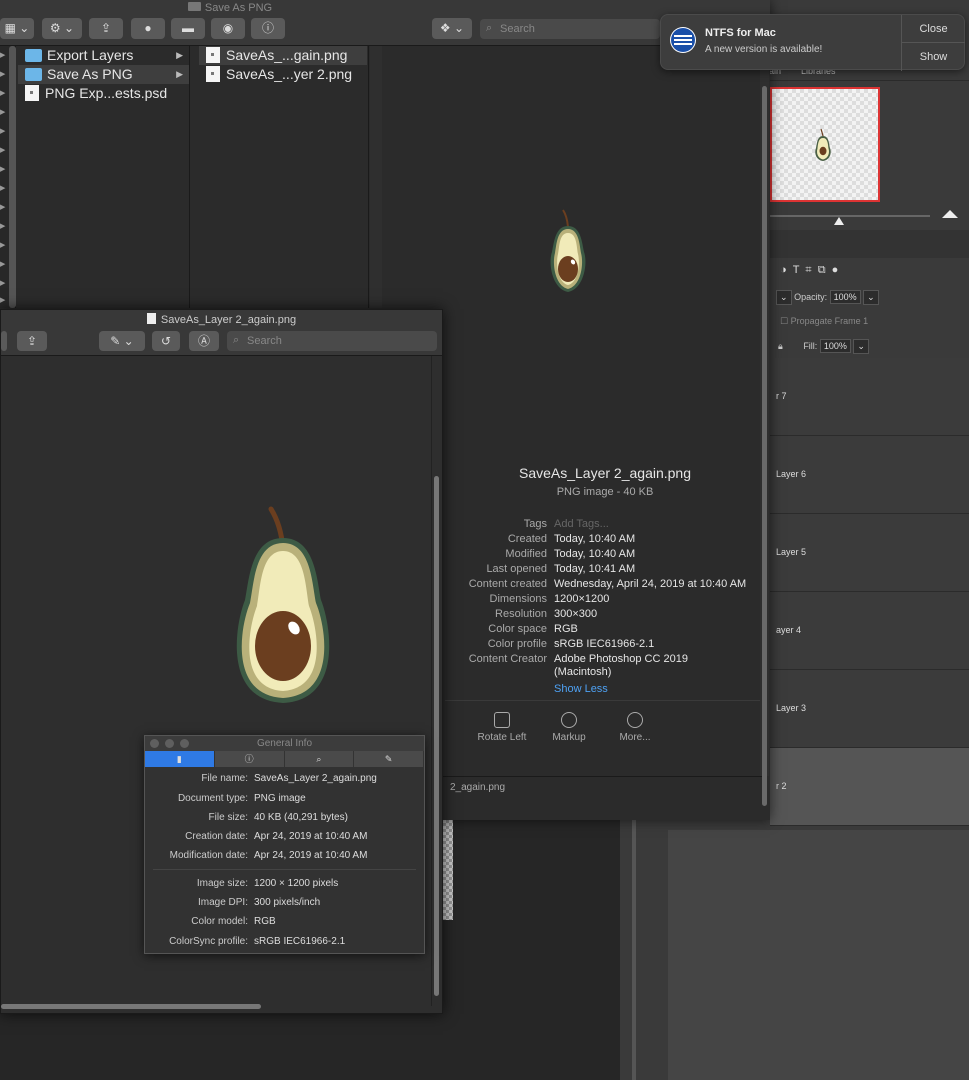 The image size is (969, 1080). I want to click on gi-value: SaveAs_Layer 2_again.png, so click(315, 778).